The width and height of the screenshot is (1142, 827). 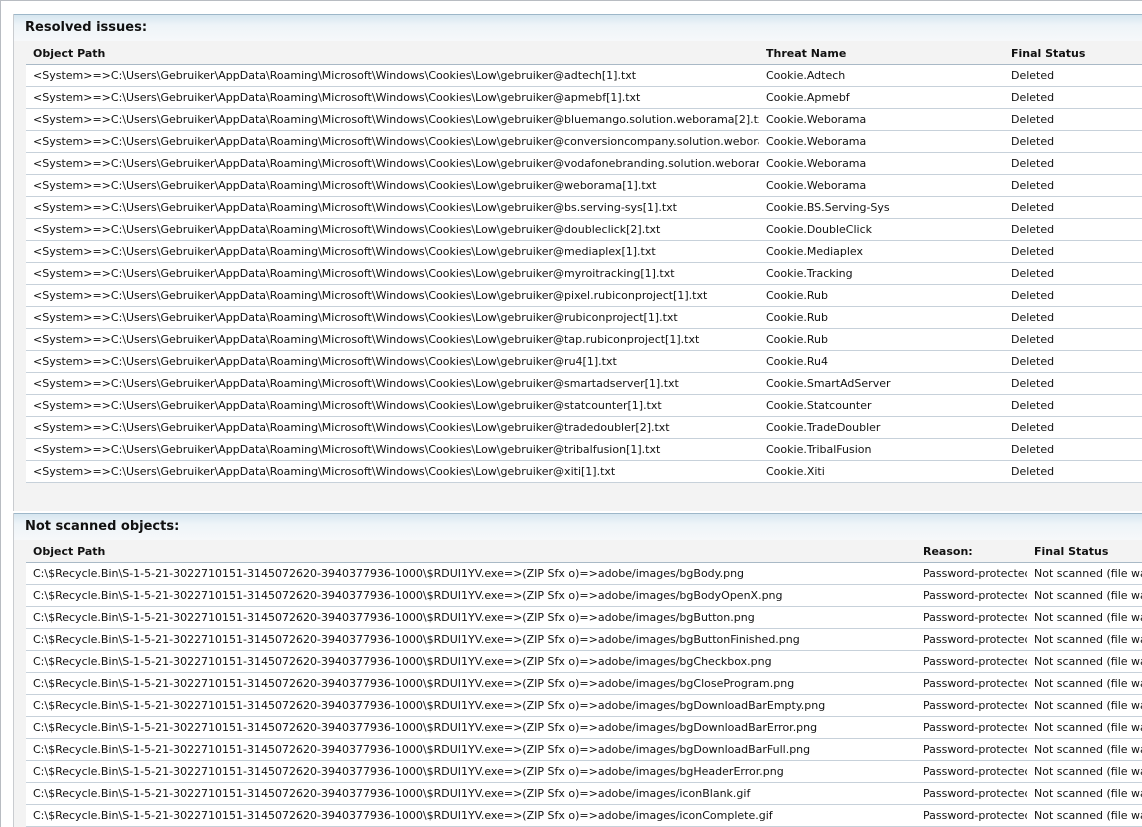 I want to click on threat-name-cell: Cookie.TradeDoubler, so click(x=881, y=427).